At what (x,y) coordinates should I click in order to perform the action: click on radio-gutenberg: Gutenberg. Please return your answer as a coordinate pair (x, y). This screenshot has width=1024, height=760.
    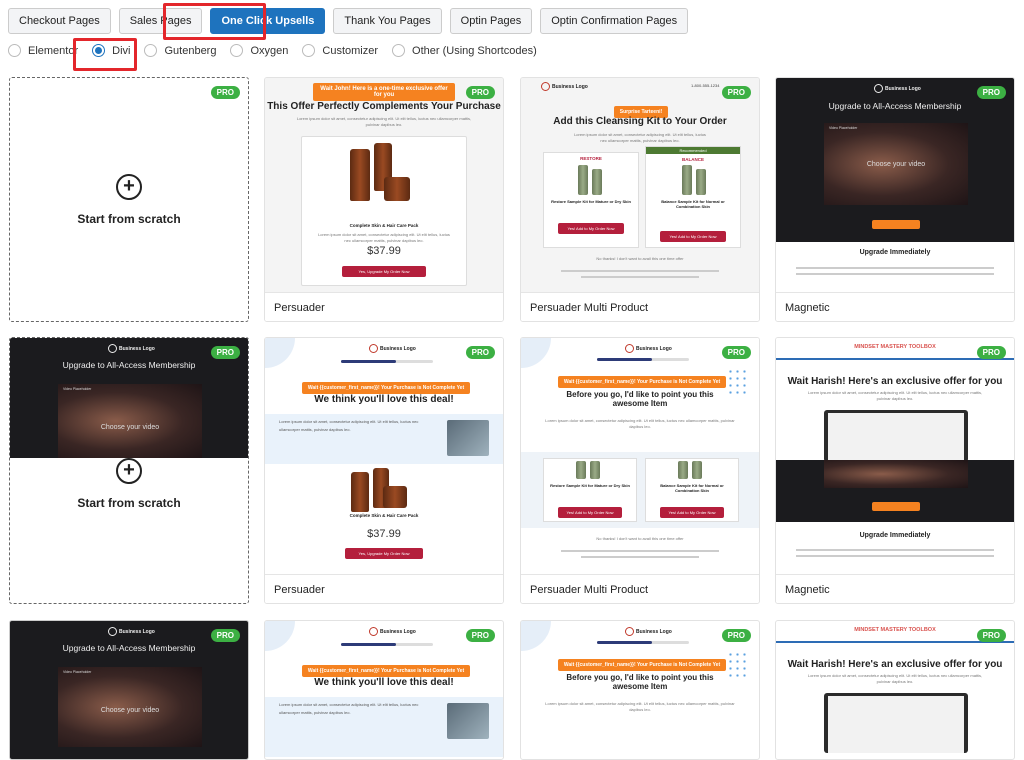
    Looking at the image, I should click on (180, 50).